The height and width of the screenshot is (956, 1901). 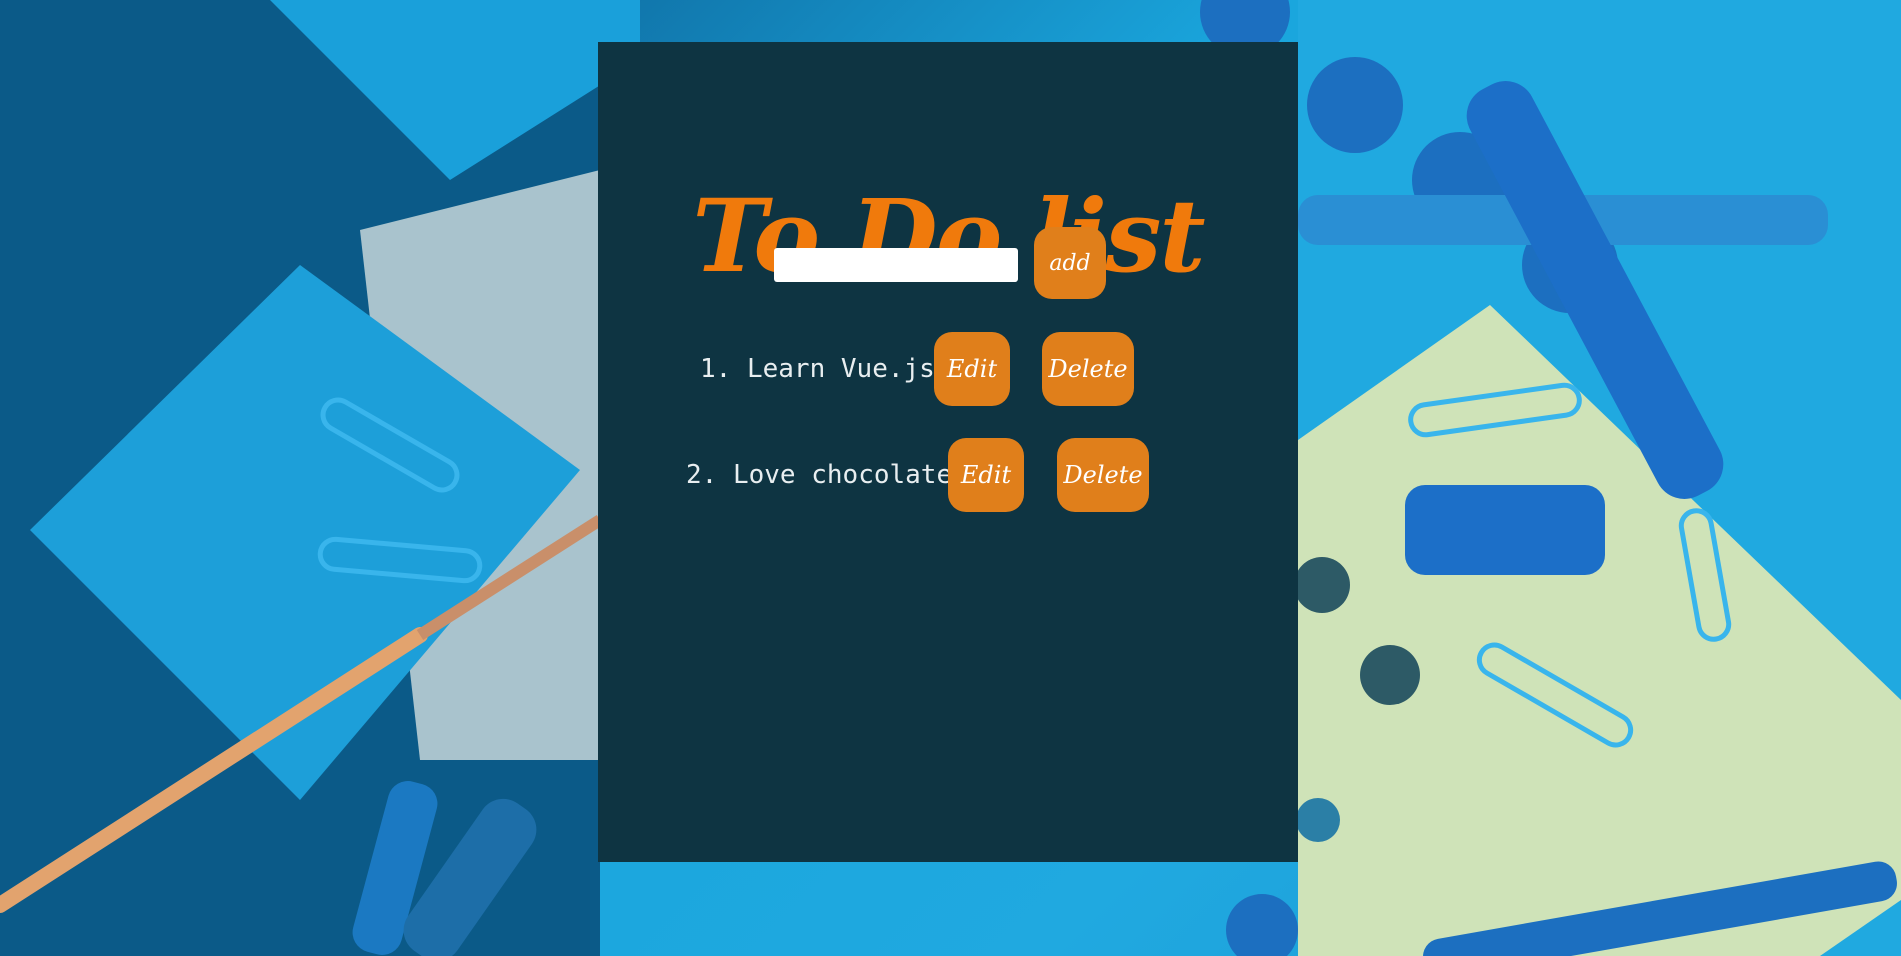 I want to click on add-button: add, so click(x=1070, y=263).